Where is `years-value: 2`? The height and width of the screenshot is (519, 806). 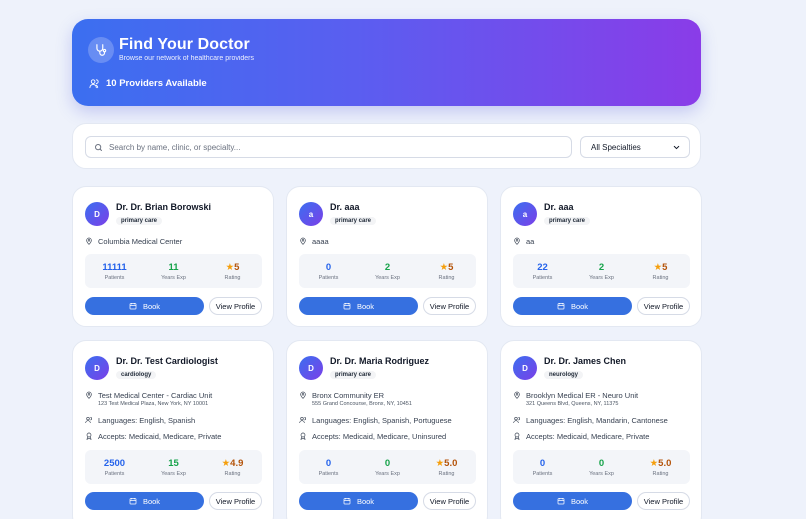
years-value: 2 is located at coordinates (387, 267).